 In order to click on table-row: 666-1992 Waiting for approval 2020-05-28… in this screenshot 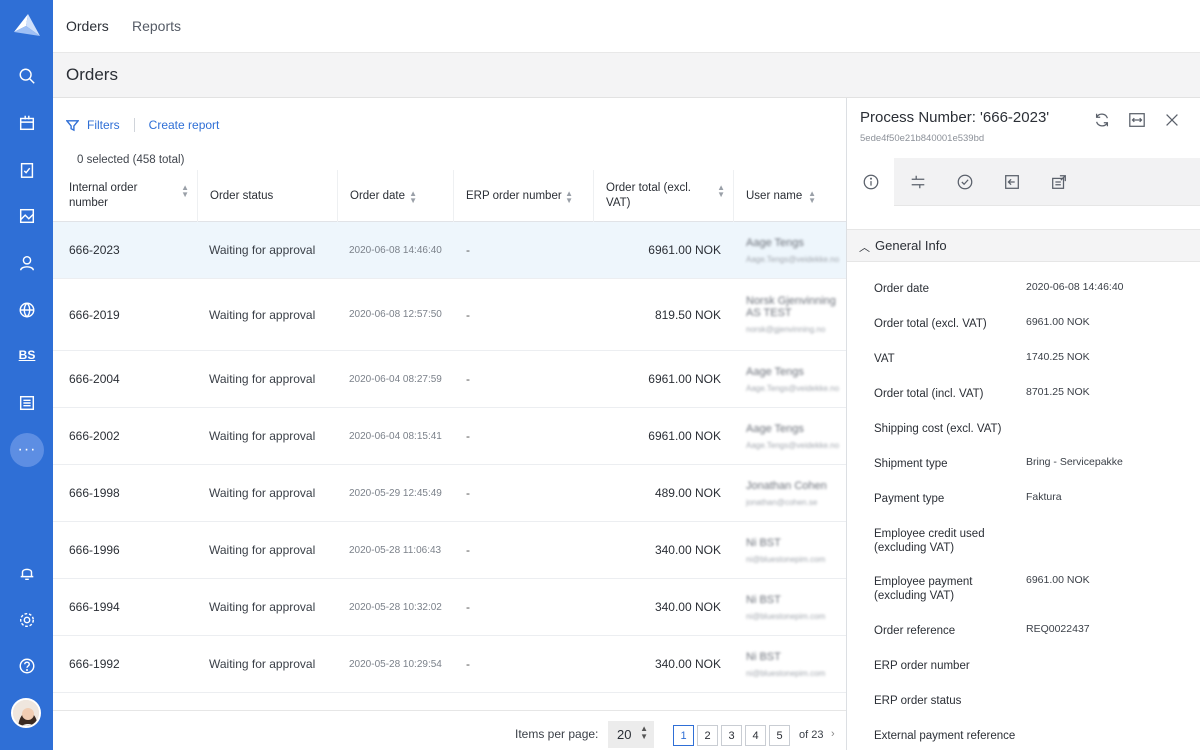, I will do `click(449, 664)`.